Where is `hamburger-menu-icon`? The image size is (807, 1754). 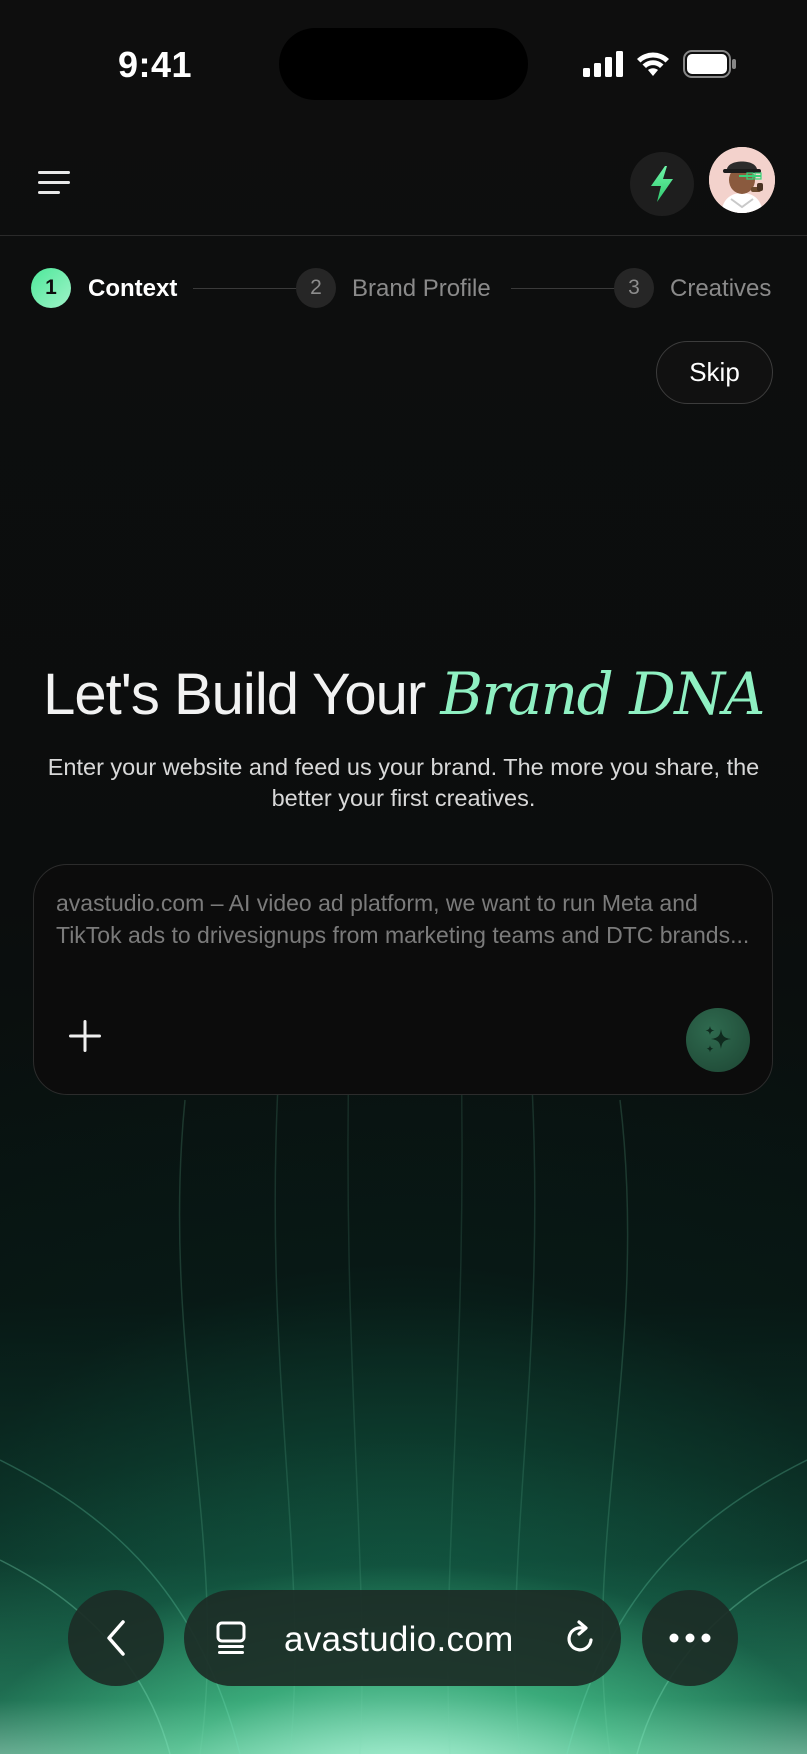 hamburger-menu-icon is located at coordinates (54, 182).